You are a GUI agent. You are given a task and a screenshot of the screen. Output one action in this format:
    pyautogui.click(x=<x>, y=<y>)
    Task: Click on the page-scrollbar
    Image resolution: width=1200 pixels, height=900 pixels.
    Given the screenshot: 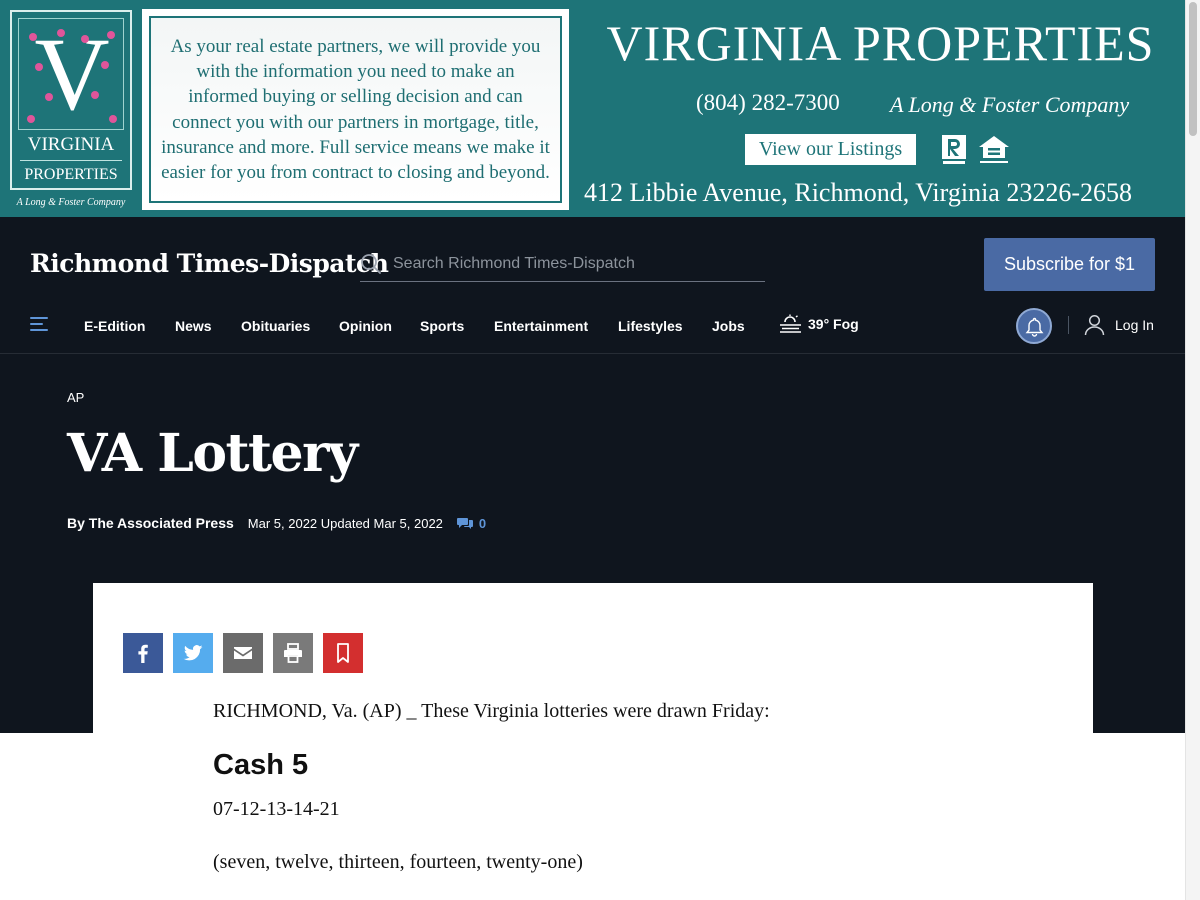 What is the action you would take?
    pyautogui.click(x=1192, y=450)
    